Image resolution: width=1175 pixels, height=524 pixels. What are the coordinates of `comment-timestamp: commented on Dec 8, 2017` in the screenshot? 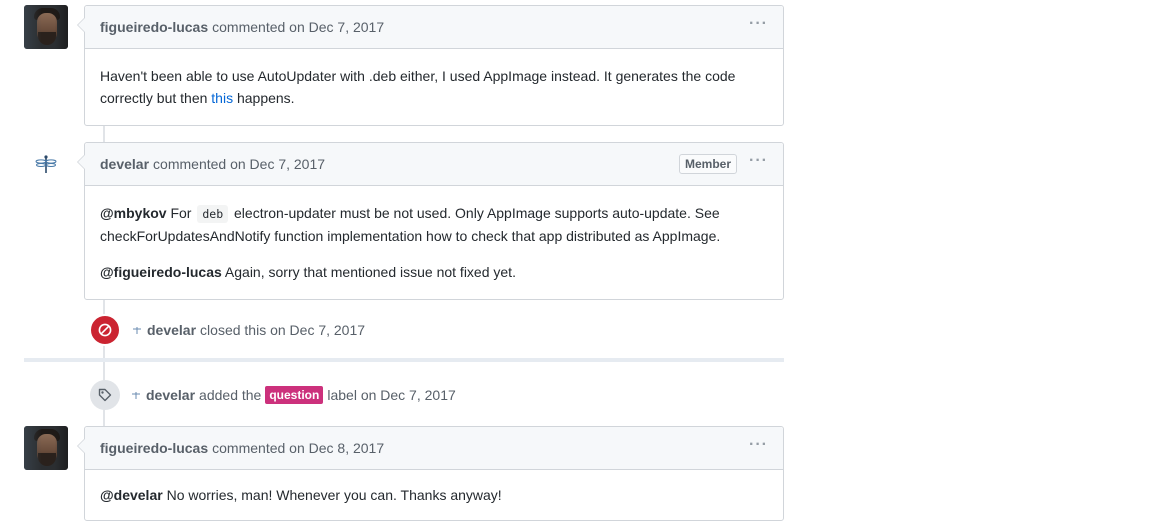 It's located at (298, 448).